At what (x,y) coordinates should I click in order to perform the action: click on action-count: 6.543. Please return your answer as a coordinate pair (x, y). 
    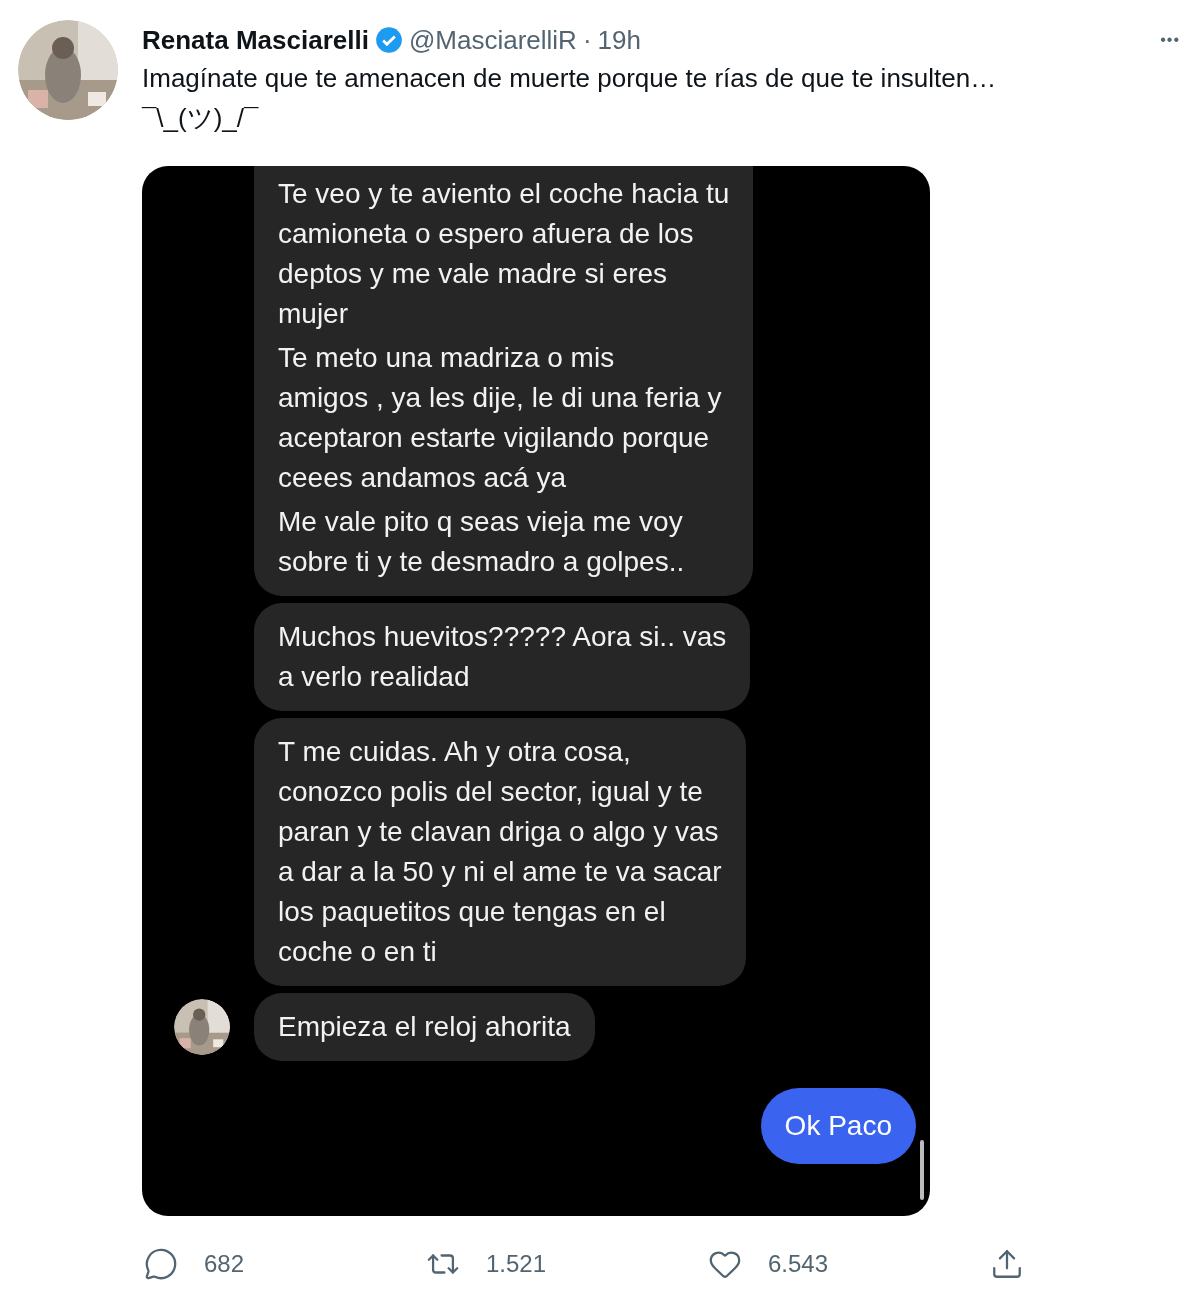
    Looking at the image, I should click on (798, 1264).